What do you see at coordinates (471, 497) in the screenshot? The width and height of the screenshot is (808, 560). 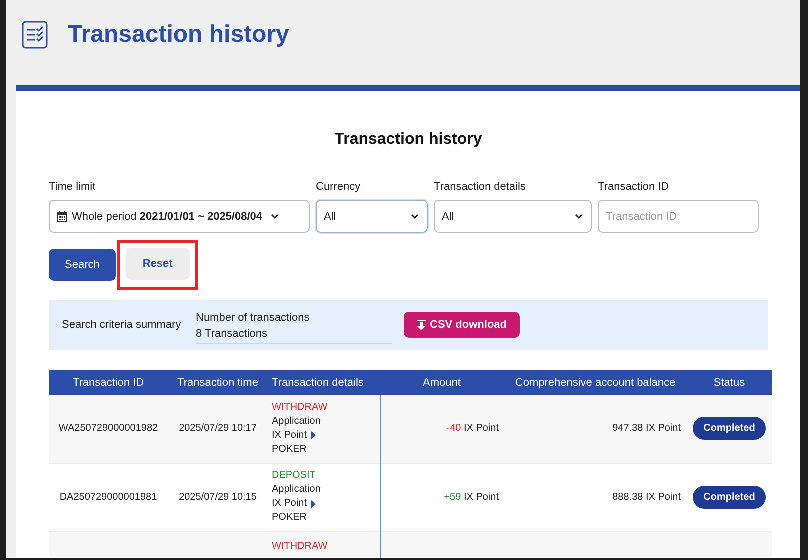 I see `amount-text: +59 IX Point` at bounding box center [471, 497].